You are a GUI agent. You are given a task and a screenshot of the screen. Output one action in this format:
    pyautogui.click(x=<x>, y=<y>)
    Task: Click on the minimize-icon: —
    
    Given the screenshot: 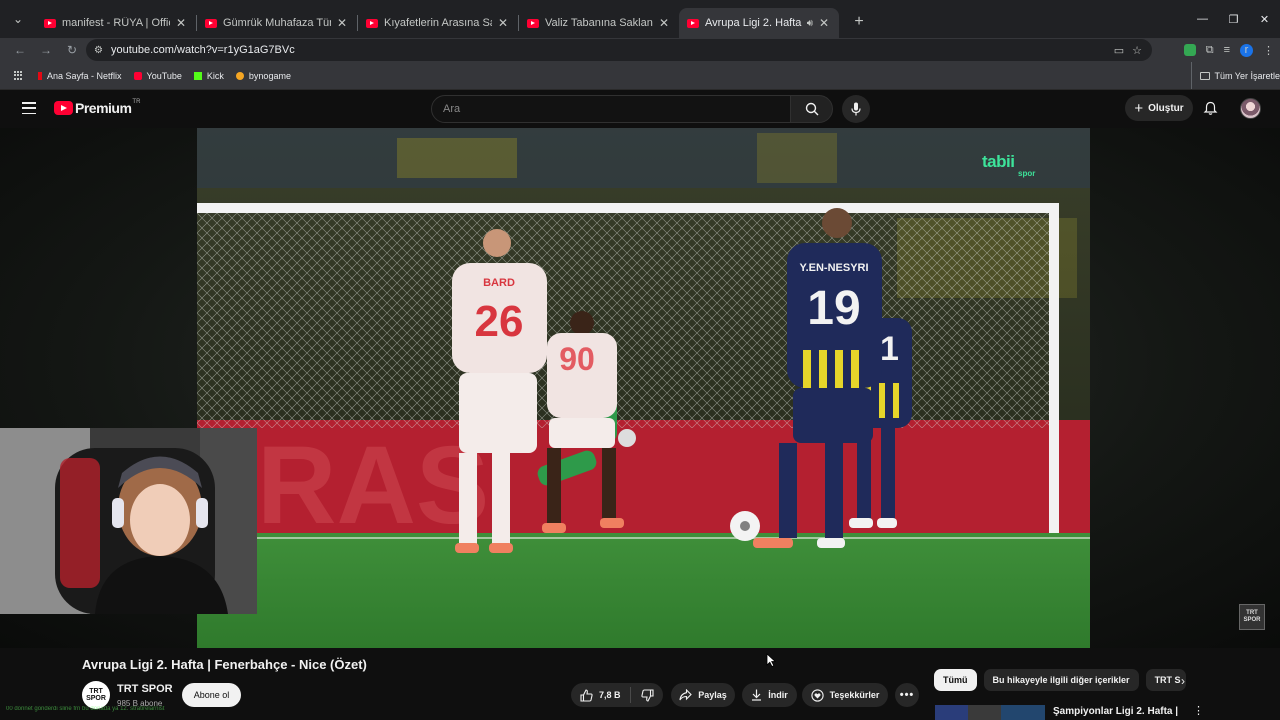 What is the action you would take?
    pyautogui.click(x=1202, y=19)
    